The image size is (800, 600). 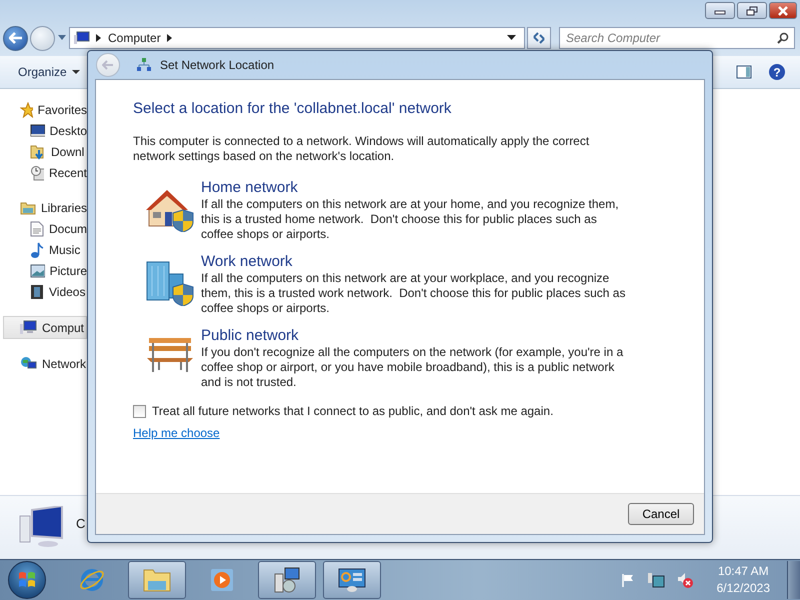 What do you see at coordinates (628, 580) in the screenshot?
I see `flag-icon` at bounding box center [628, 580].